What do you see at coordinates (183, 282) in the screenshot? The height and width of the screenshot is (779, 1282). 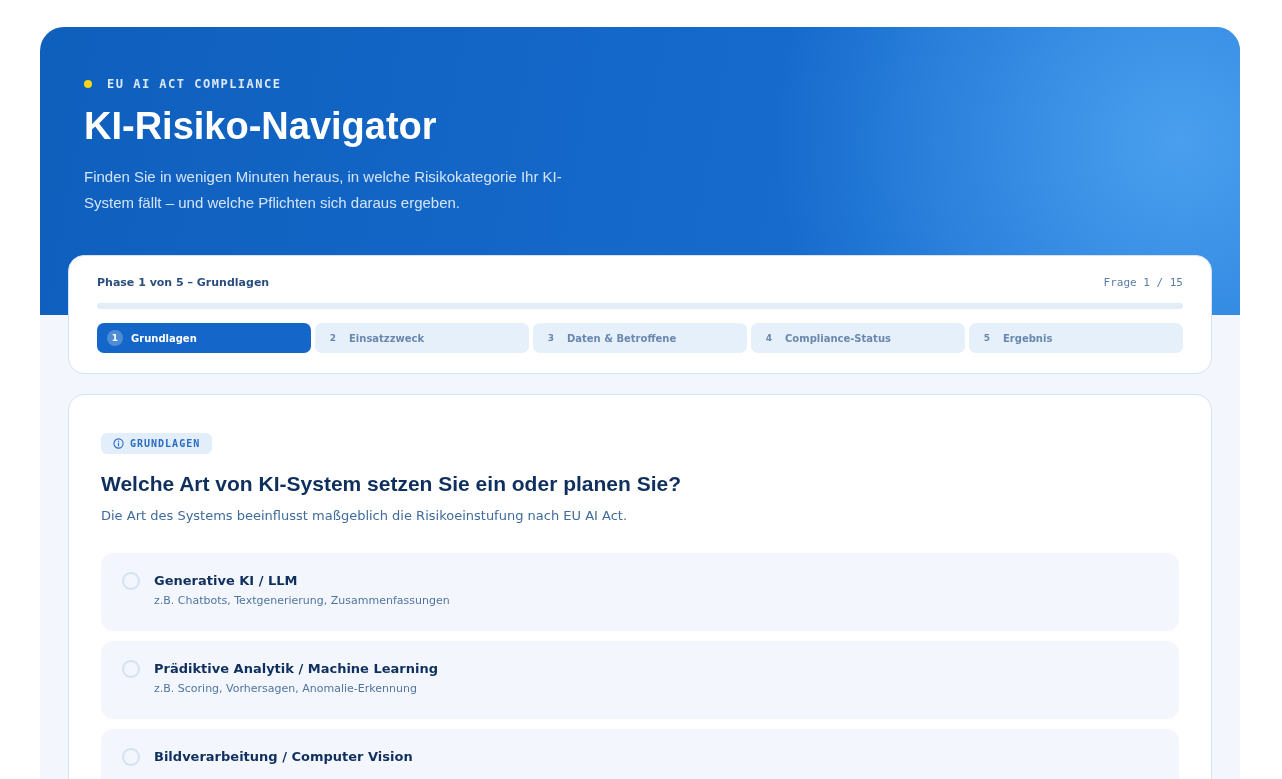 I see `phase-label: Phase 1 von 5 – Grundlagen` at bounding box center [183, 282].